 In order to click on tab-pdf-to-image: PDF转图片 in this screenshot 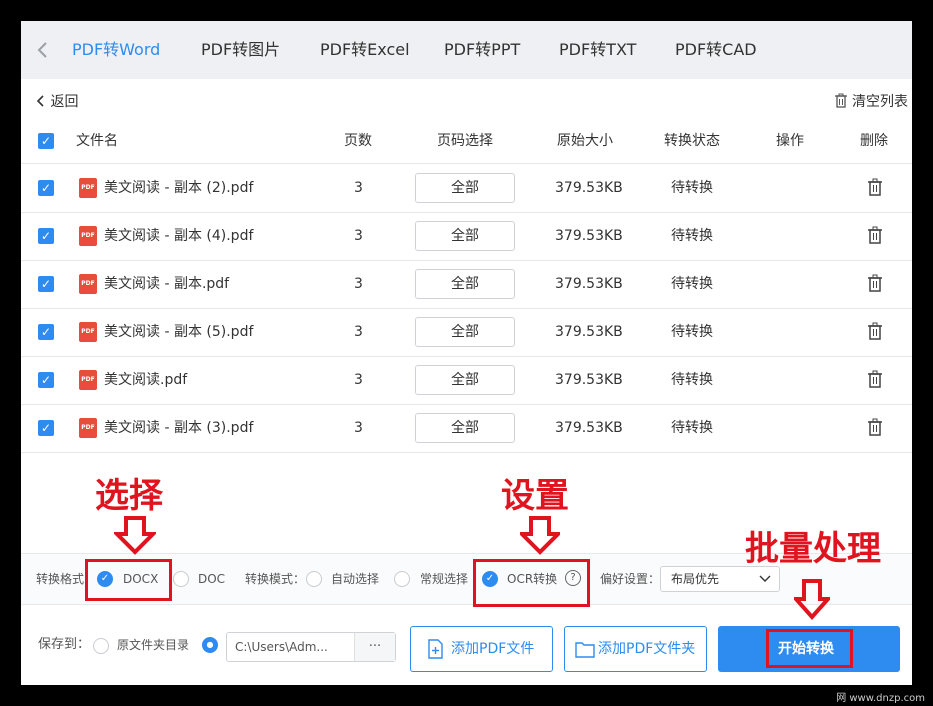, I will do `click(240, 50)`.